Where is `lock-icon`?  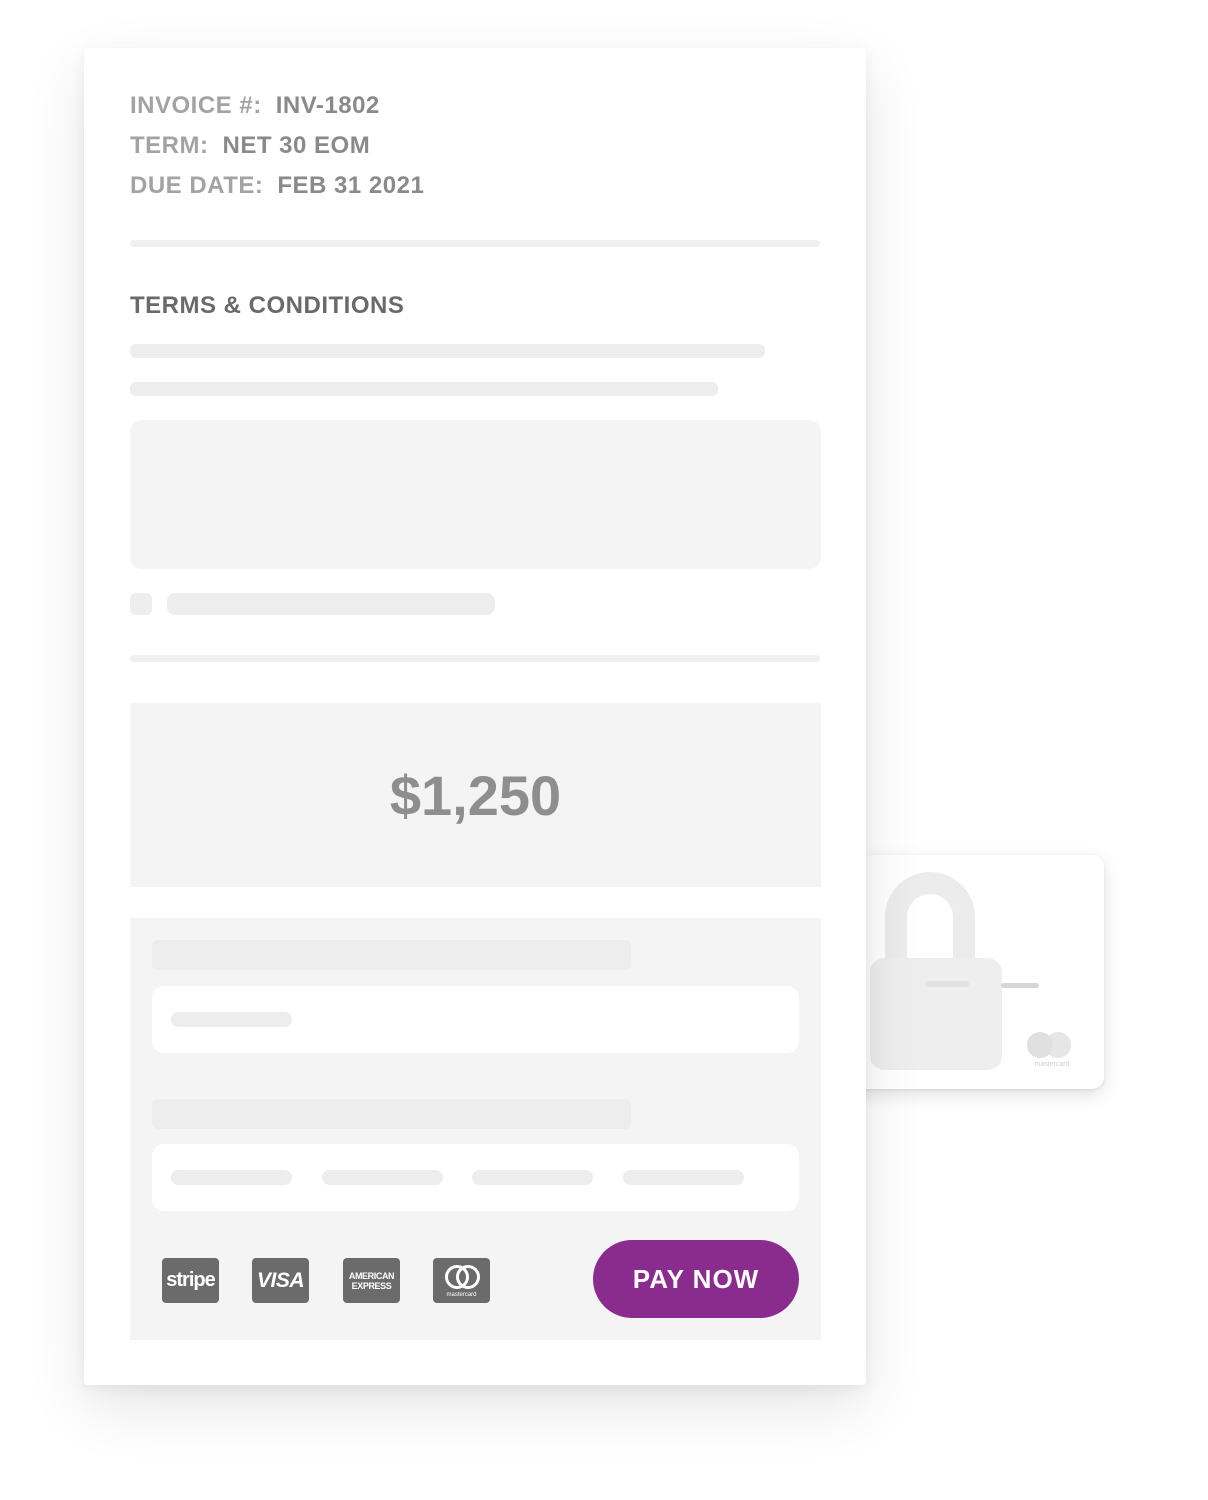 lock-icon is located at coordinates (936, 1014).